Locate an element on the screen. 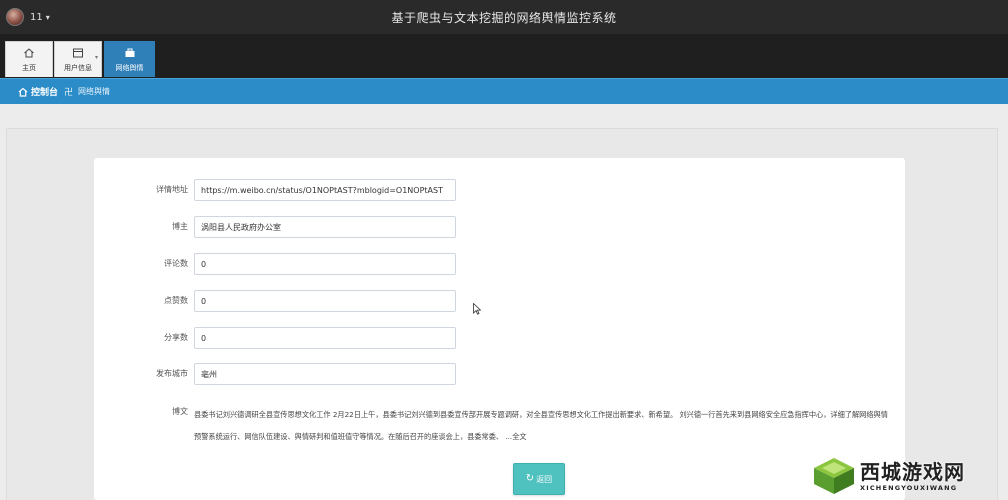 This screenshot has height=500, width=1008. form-row-detail-url: 详情地址 is located at coordinates (499, 190).